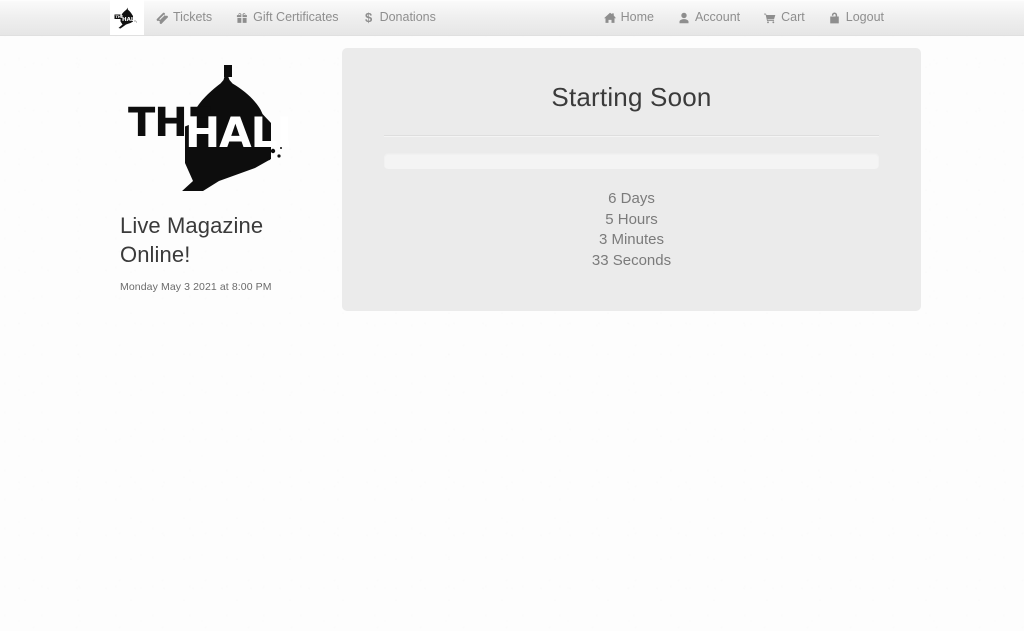 This screenshot has width=1024, height=631. I want to click on nav-item-label: Cart, so click(793, 17).